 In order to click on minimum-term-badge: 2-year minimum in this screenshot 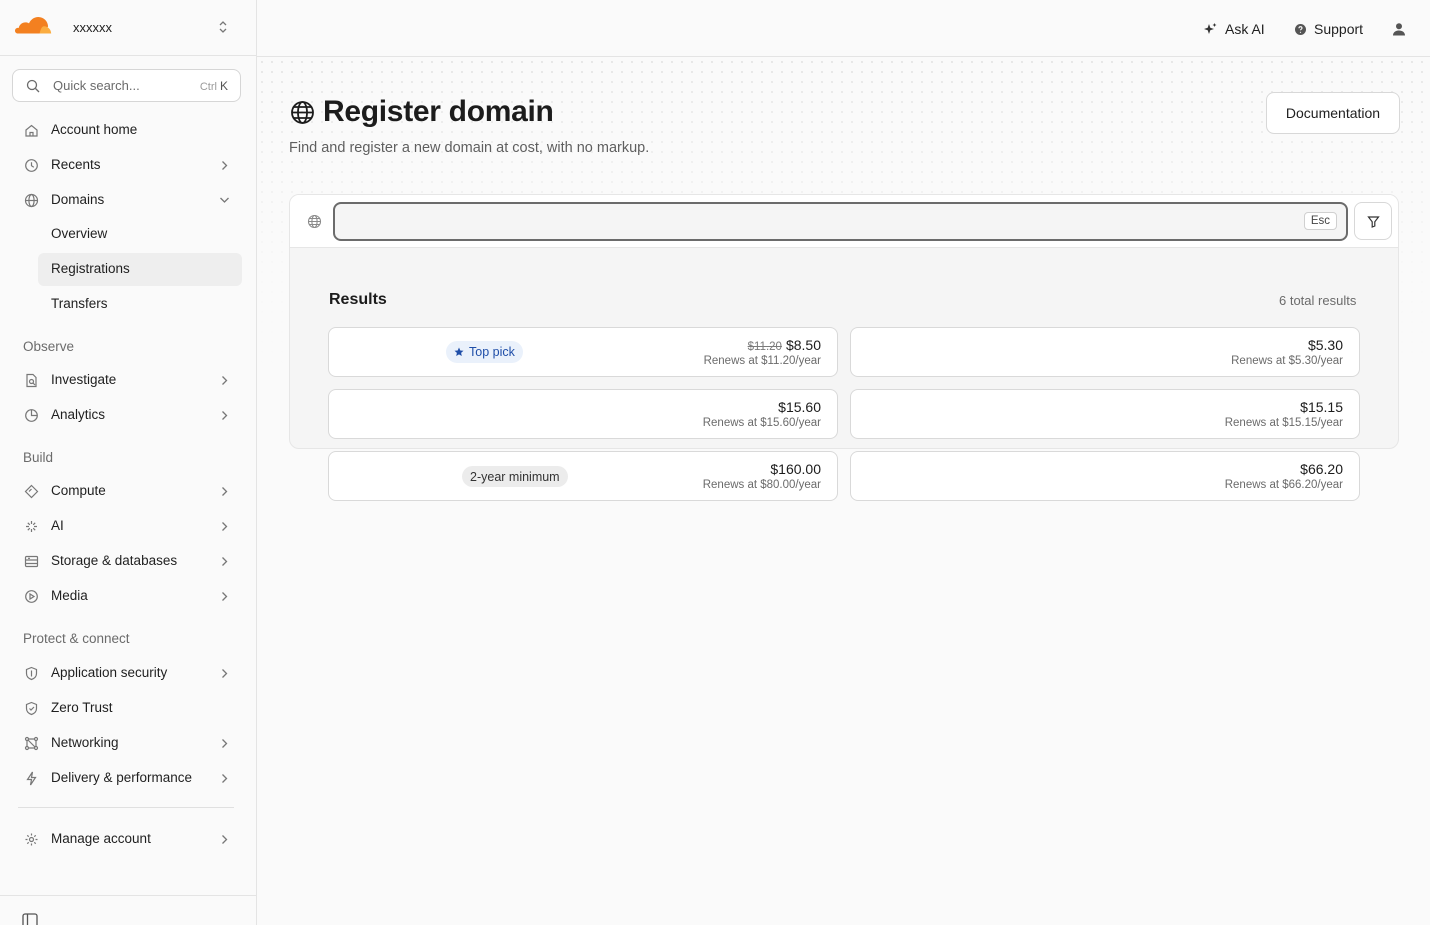, I will do `click(515, 476)`.